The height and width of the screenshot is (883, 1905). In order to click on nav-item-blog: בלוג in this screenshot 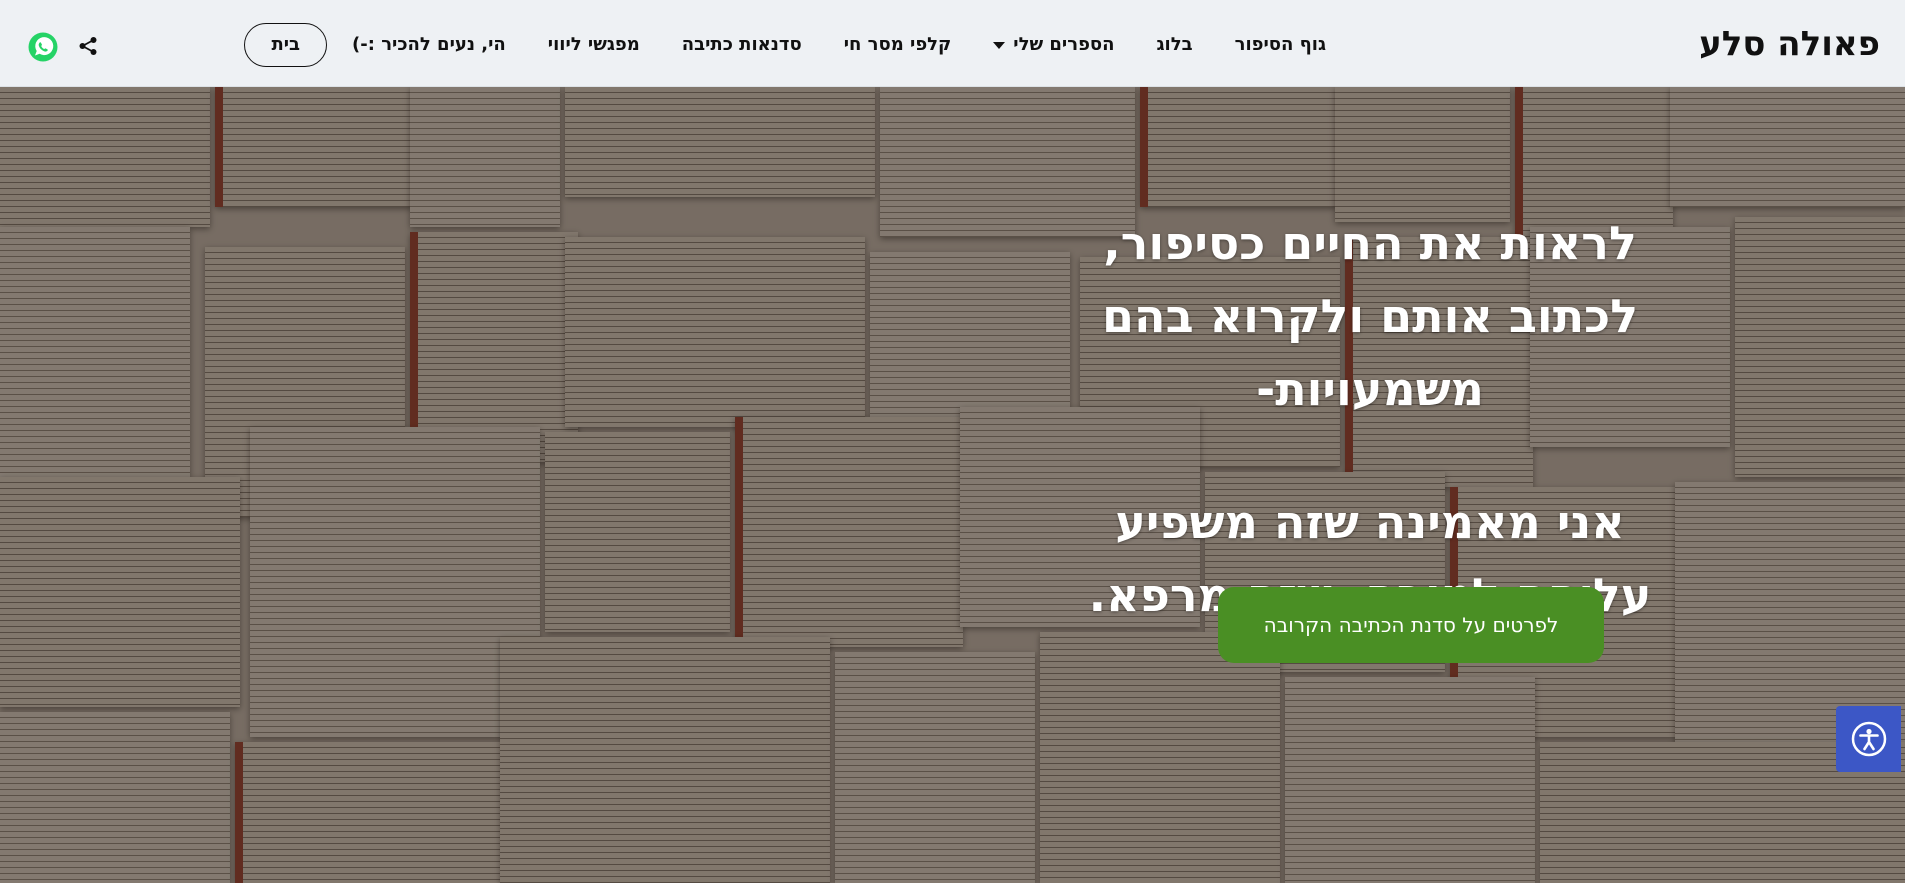, I will do `click(1175, 45)`.